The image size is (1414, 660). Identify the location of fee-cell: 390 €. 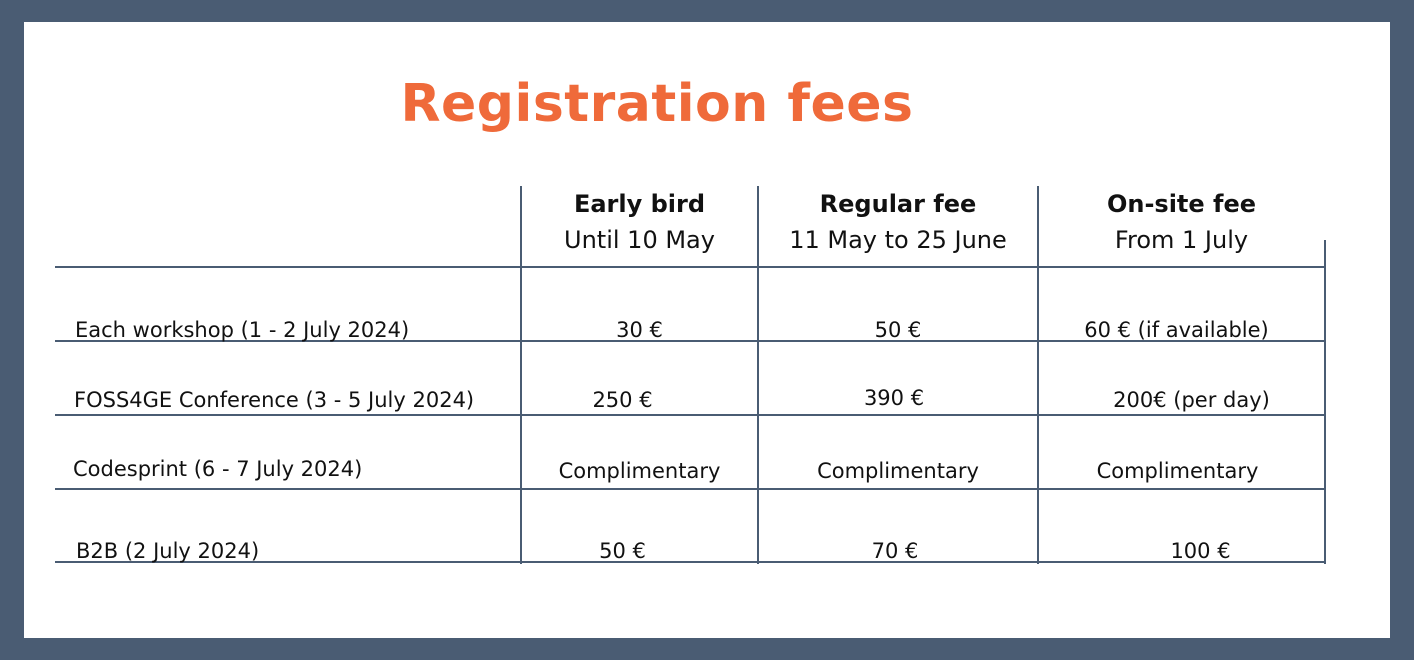
(894, 398).